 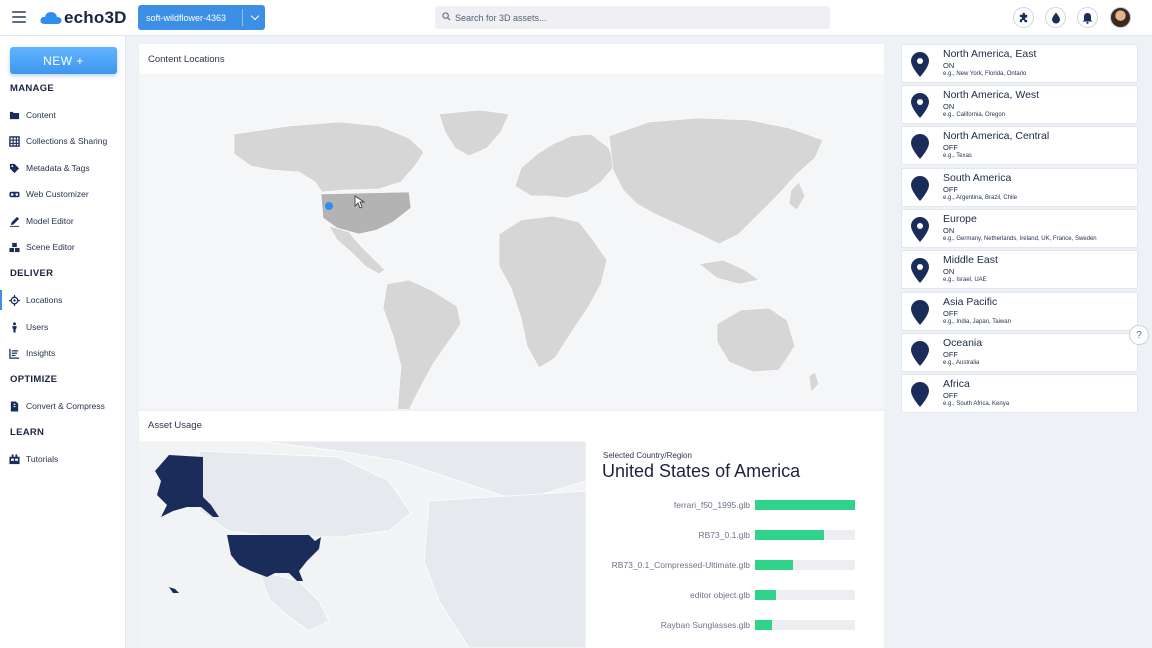 I want to click on section-title-optimize: OPTIMIZE, so click(x=34, y=379).